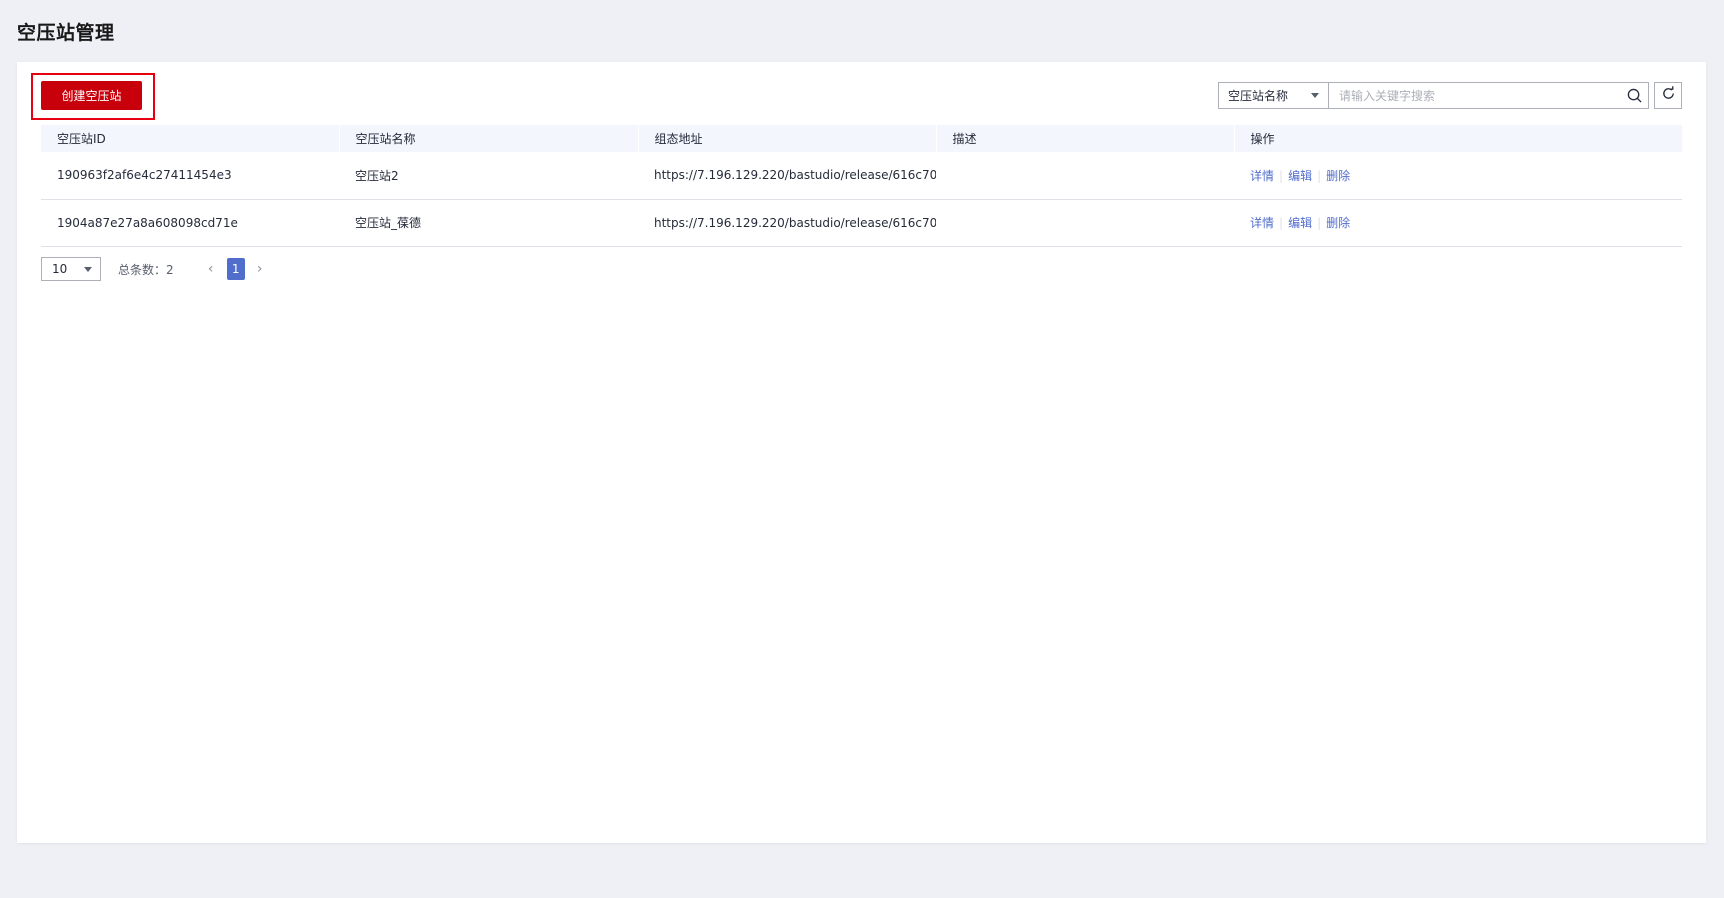  I want to click on create-station-button: 创建空压站, so click(91, 95).